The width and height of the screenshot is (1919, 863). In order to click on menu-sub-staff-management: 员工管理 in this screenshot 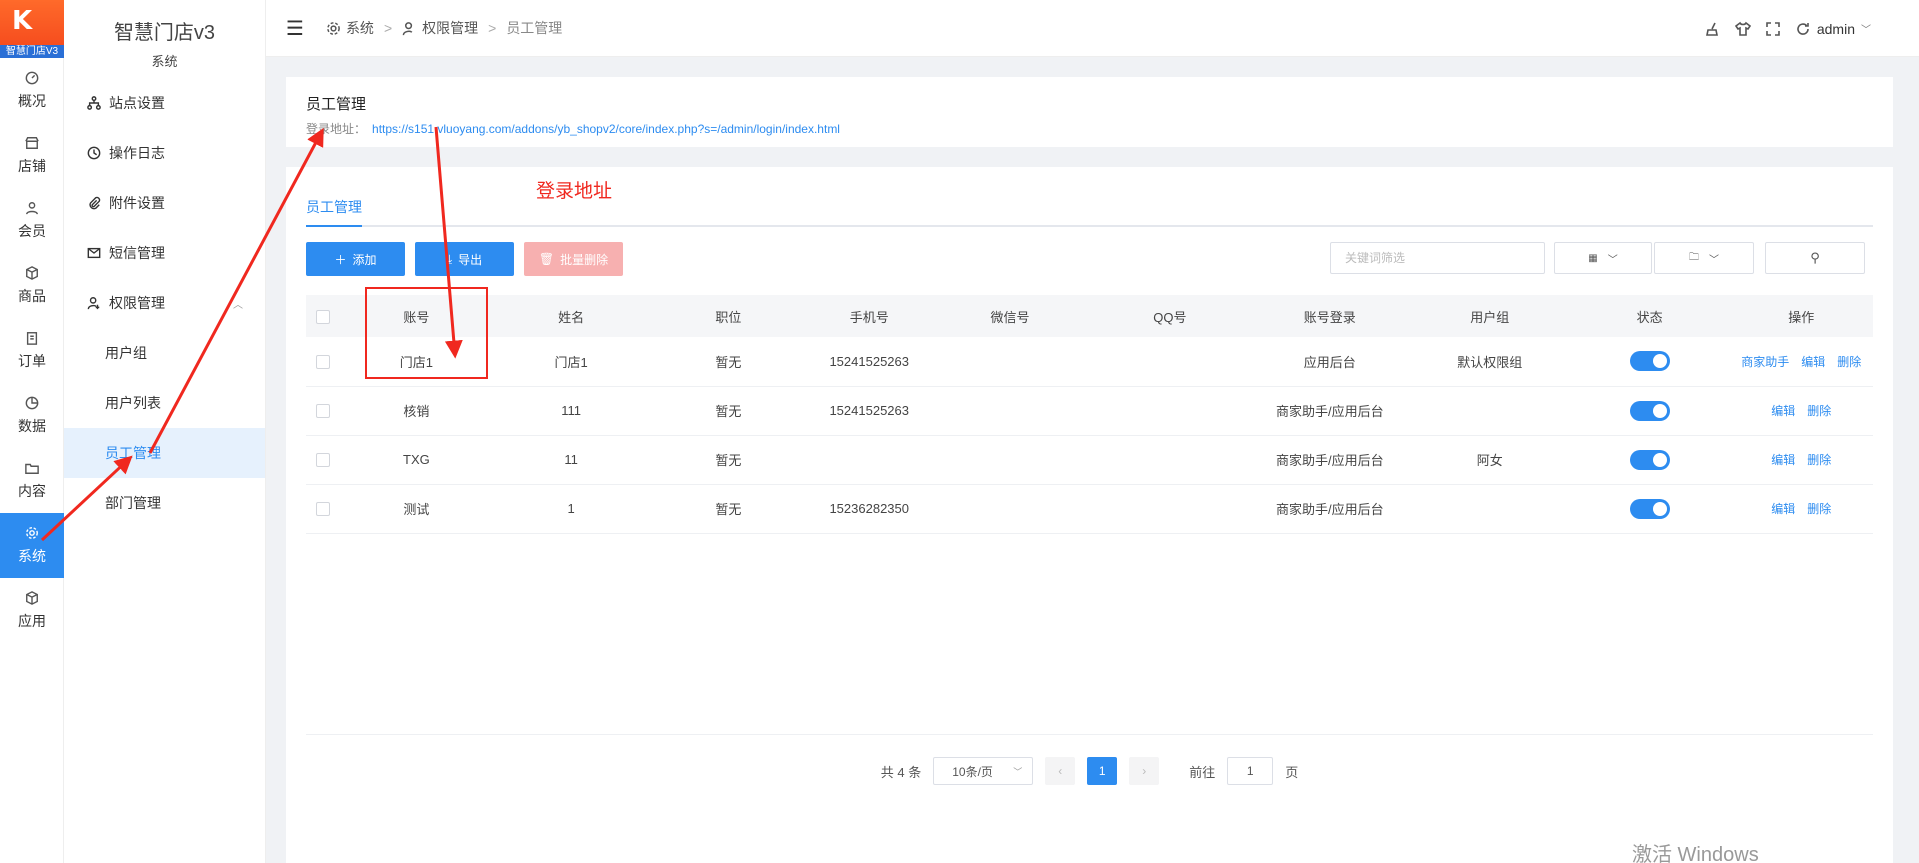, I will do `click(164, 453)`.